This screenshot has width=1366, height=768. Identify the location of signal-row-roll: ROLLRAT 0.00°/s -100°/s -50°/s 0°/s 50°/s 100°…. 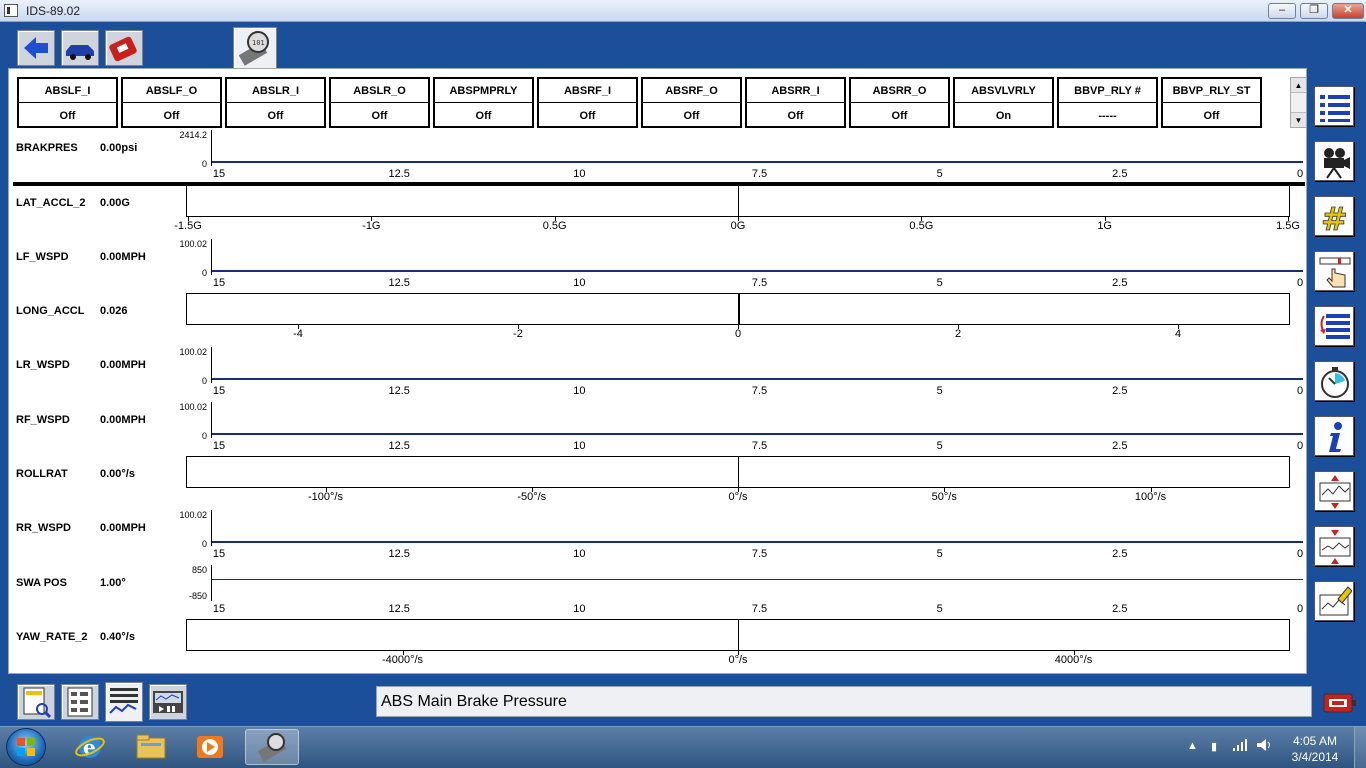
(657, 483).